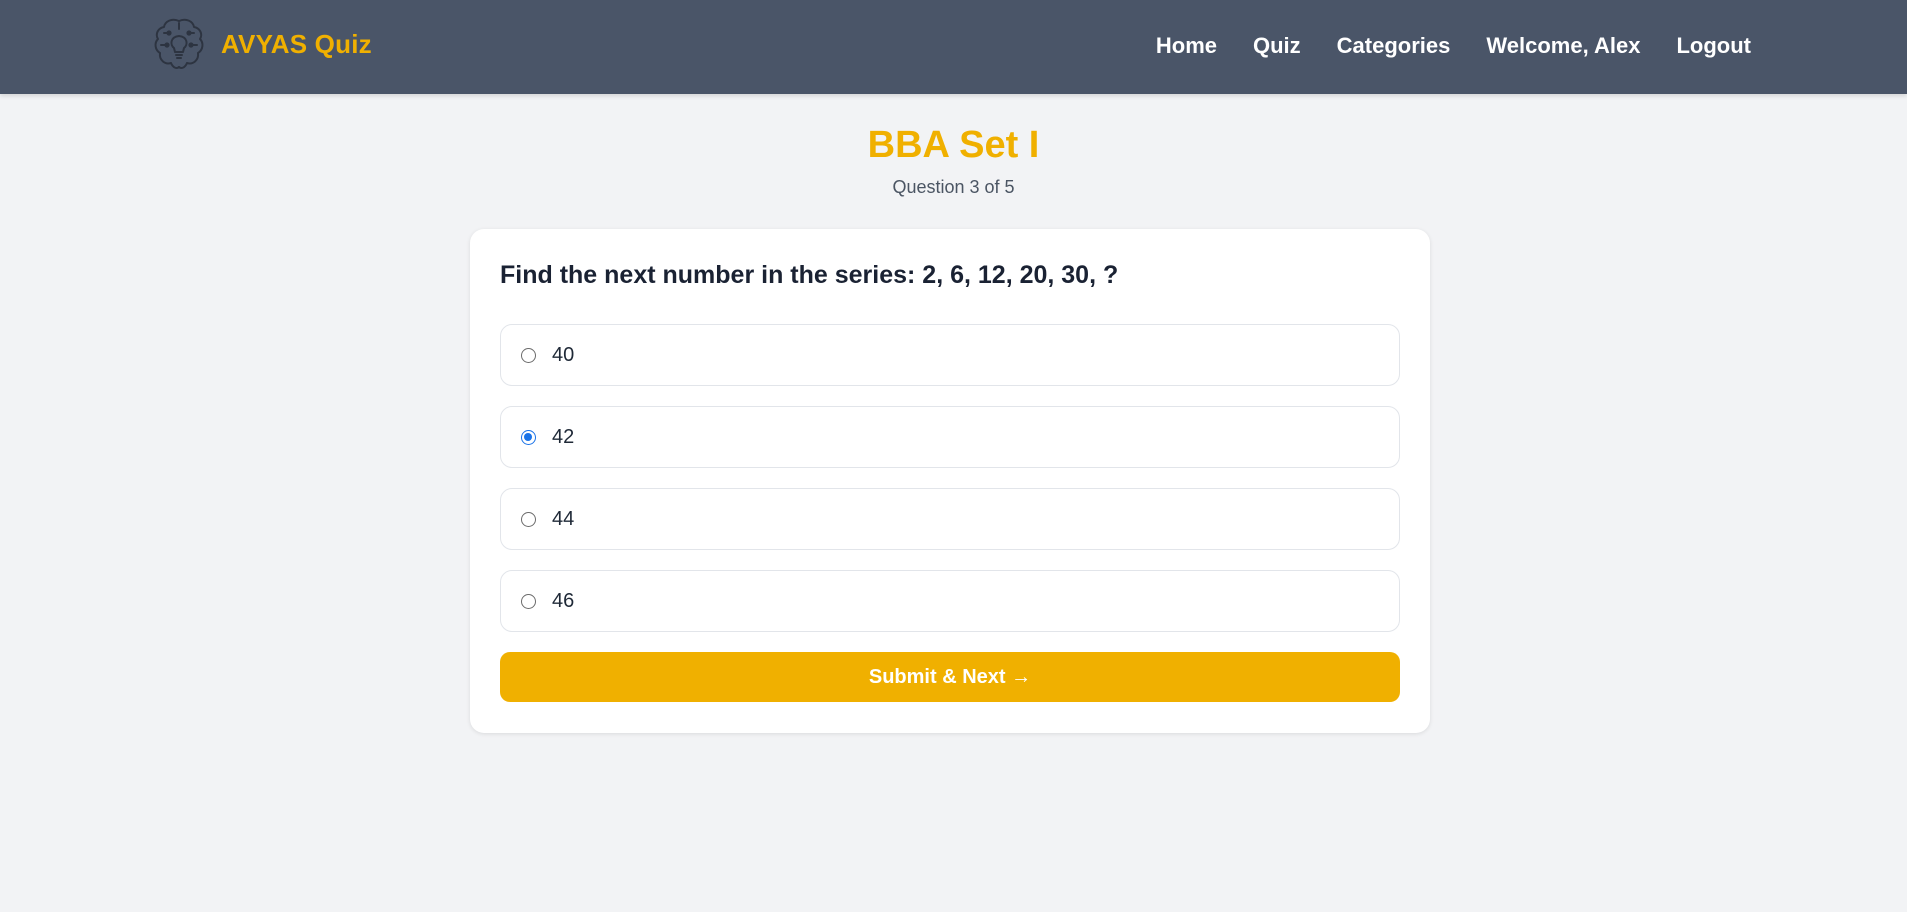  Describe the element at coordinates (950, 519) in the screenshot. I see `answer-option: 44` at that location.